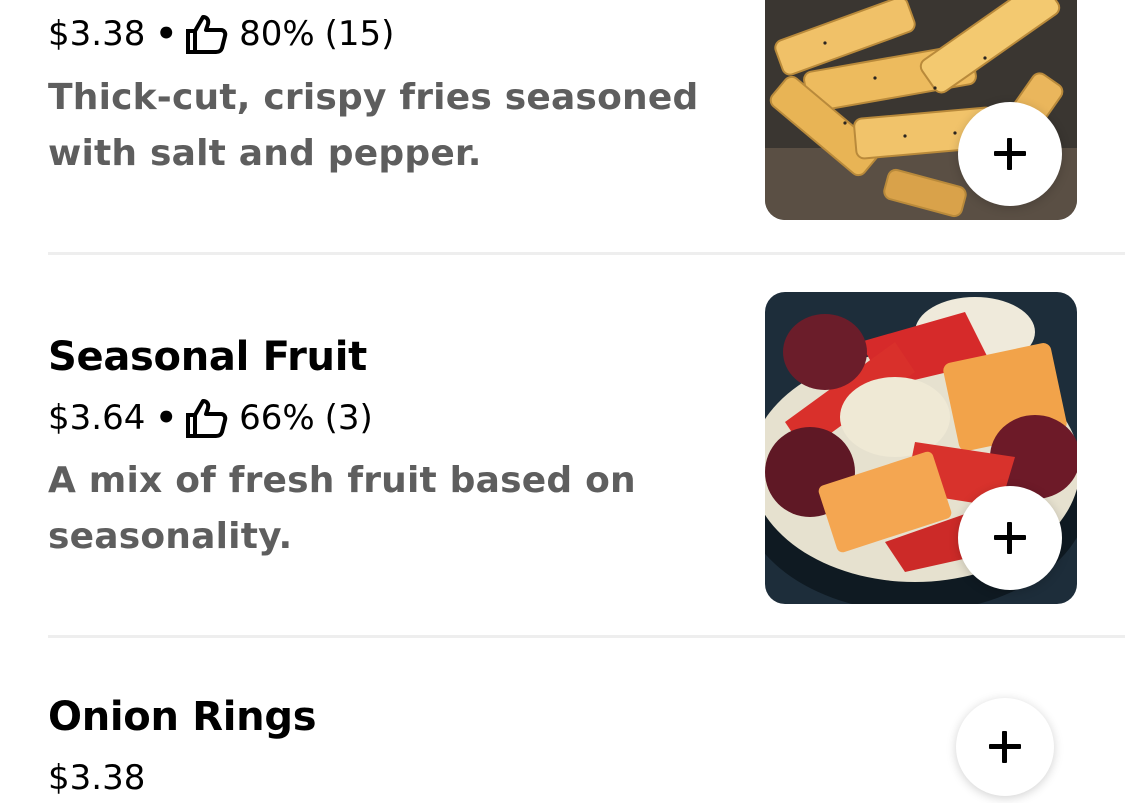  Describe the element at coordinates (359, 34) in the screenshot. I see `rating-count: (15)` at that location.